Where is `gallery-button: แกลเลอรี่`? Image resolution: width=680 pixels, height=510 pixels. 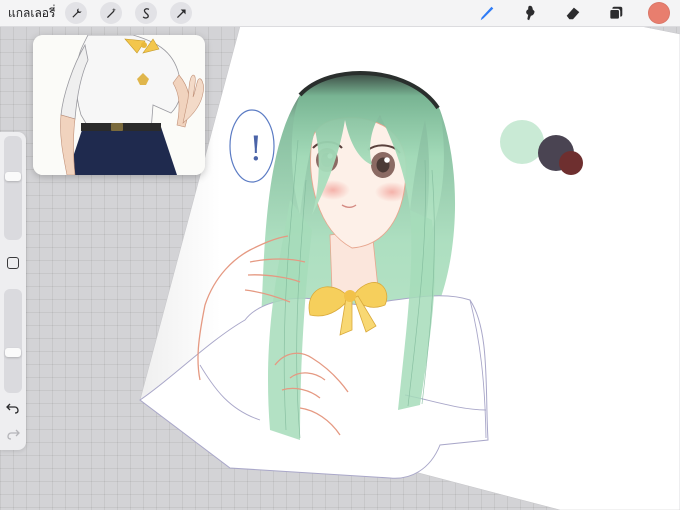 gallery-button: แกลเลอรี่ is located at coordinates (31, 13).